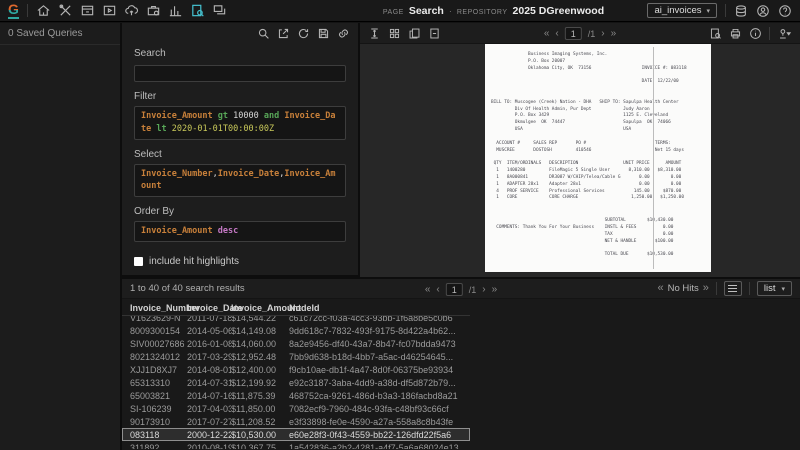  What do you see at coordinates (13, 10) in the screenshot?
I see `app-logo: G` at bounding box center [13, 10].